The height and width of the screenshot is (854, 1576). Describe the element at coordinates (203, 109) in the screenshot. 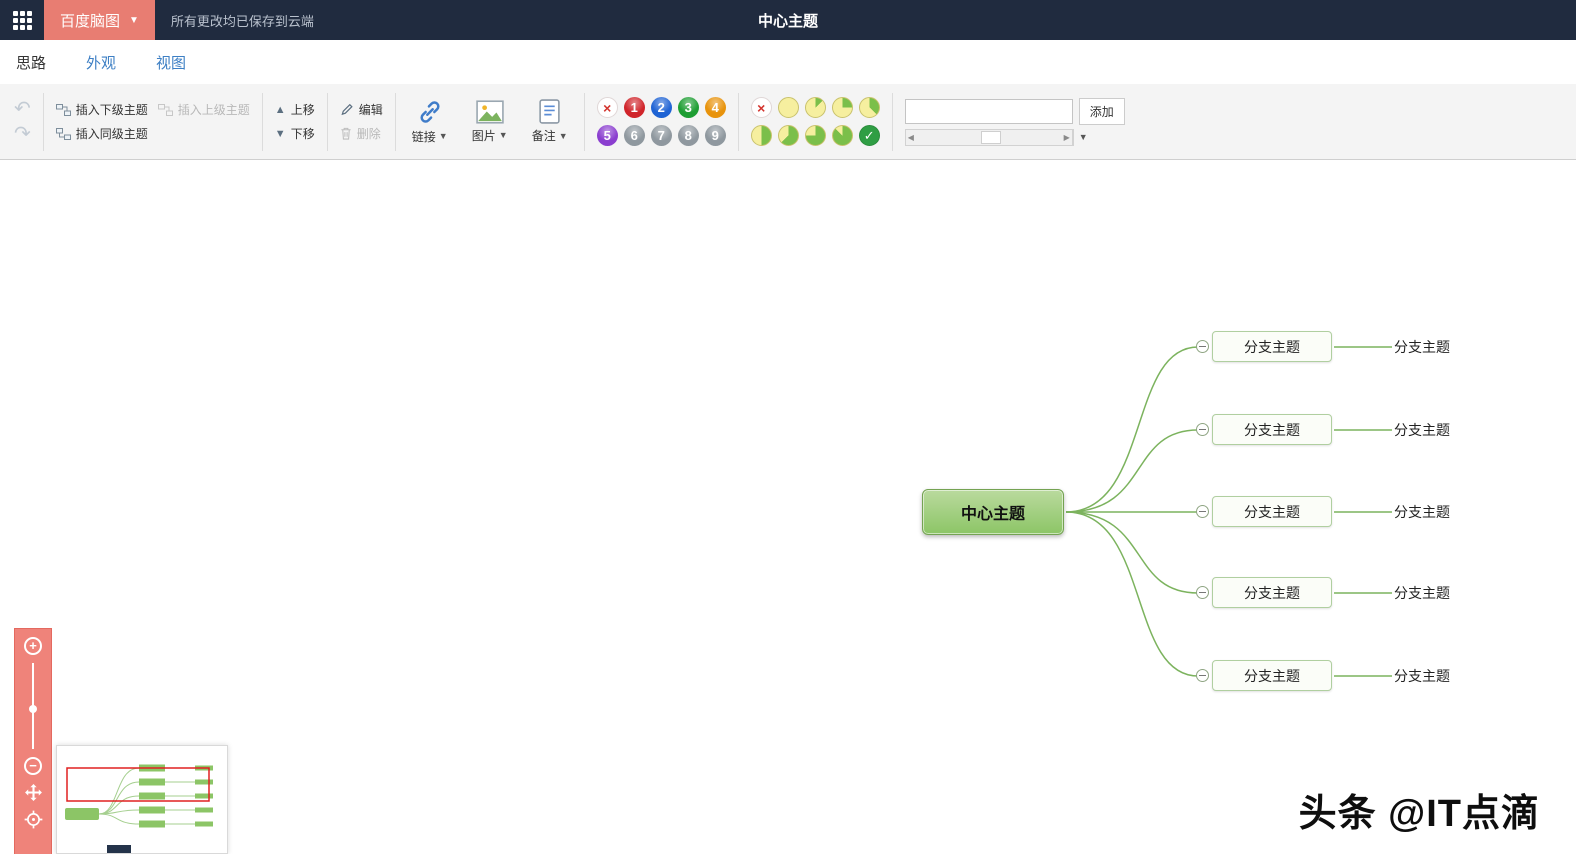

I see `insert-parent-button: 插入上级主题` at that location.